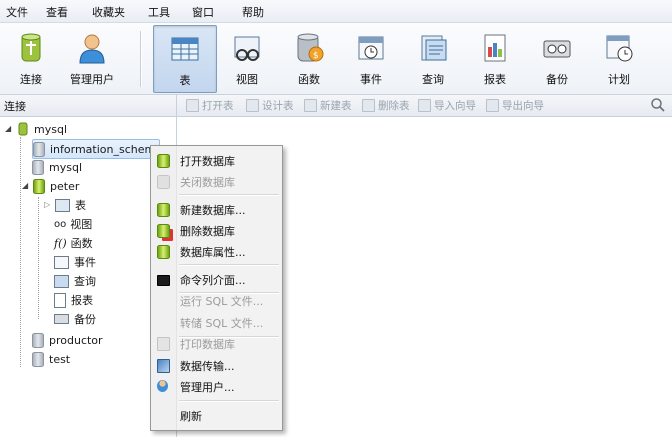 The width and height of the screenshot is (672, 437). What do you see at coordinates (278, 106) in the screenshot?
I see `design-table-label: 设计表` at bounding box center [278, 106].